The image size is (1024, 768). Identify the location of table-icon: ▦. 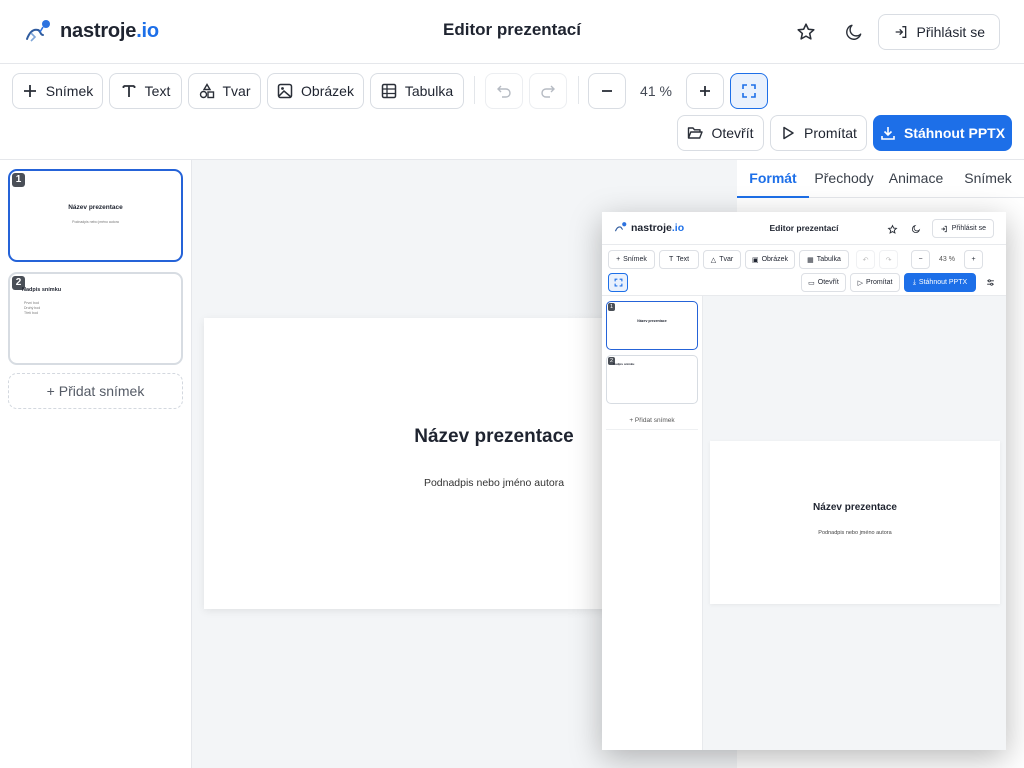
(810, 260).